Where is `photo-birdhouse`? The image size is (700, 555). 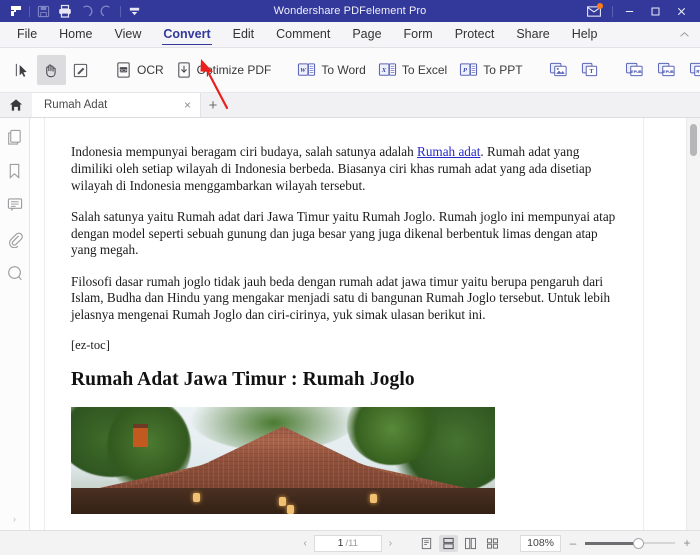
photo-birdhouse is located at coordinates (140, 436).